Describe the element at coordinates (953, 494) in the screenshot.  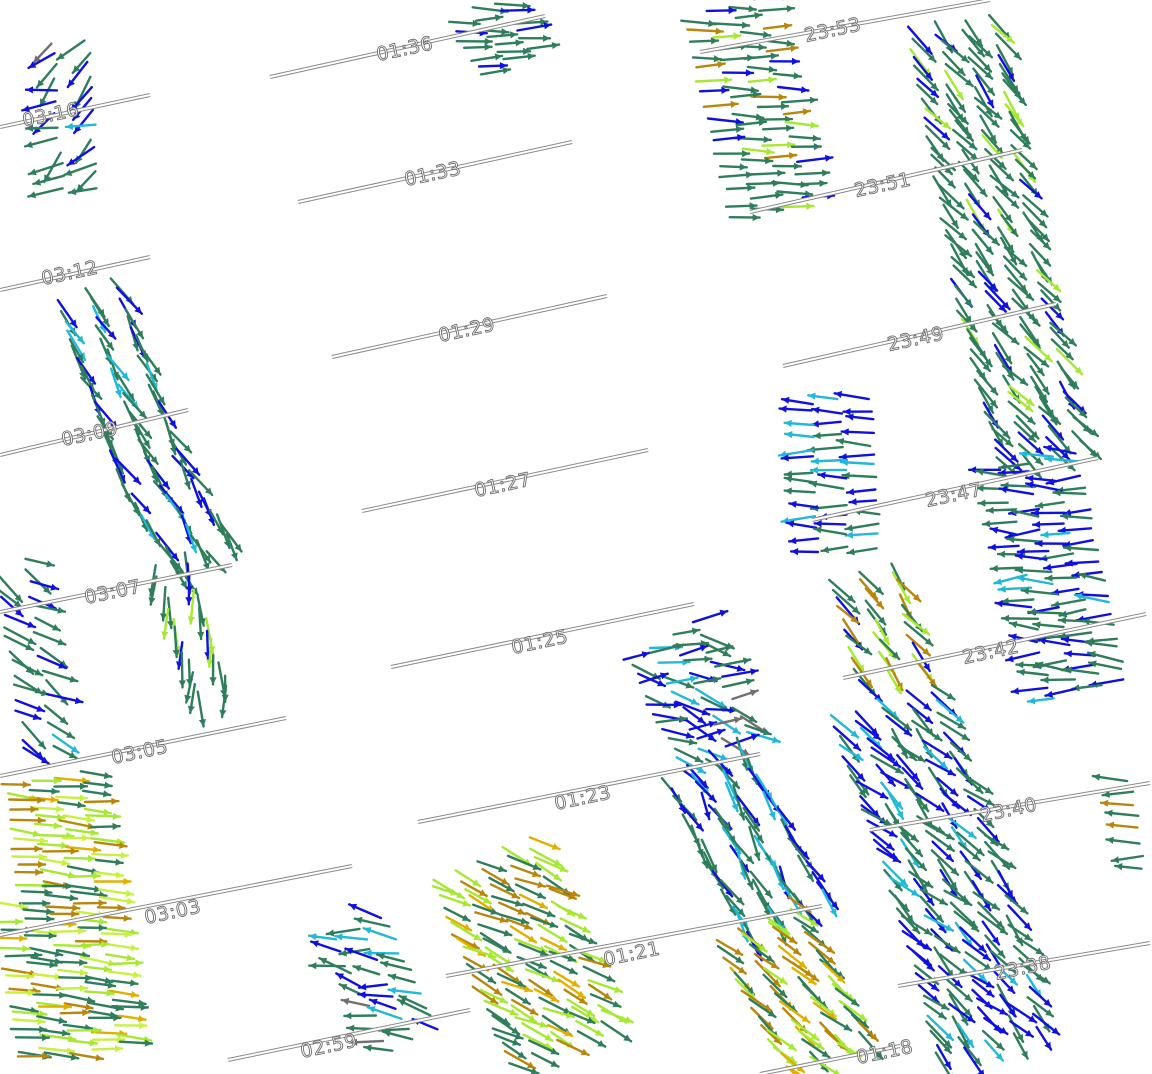
I see `time-label-2347: 23:47` at that location.